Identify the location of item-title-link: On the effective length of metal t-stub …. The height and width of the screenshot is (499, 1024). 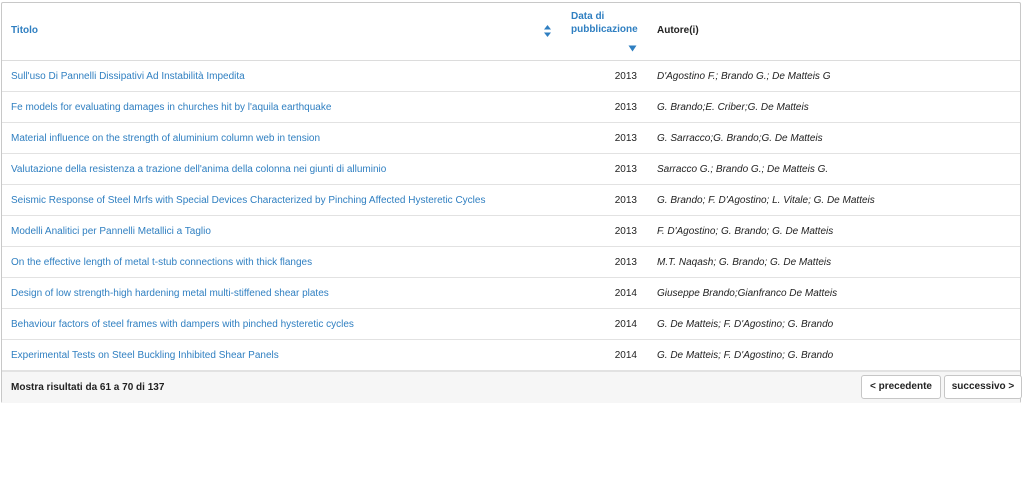
(161, 262).